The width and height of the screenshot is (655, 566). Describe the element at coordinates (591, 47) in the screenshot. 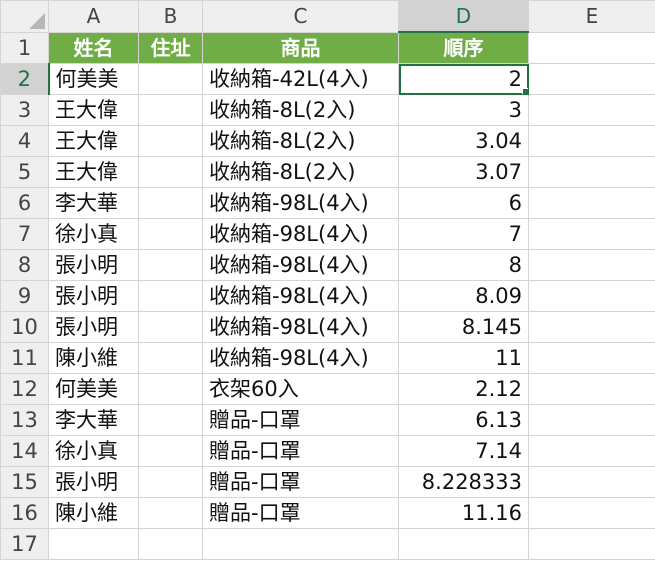

I see `cell-e1` at that location.